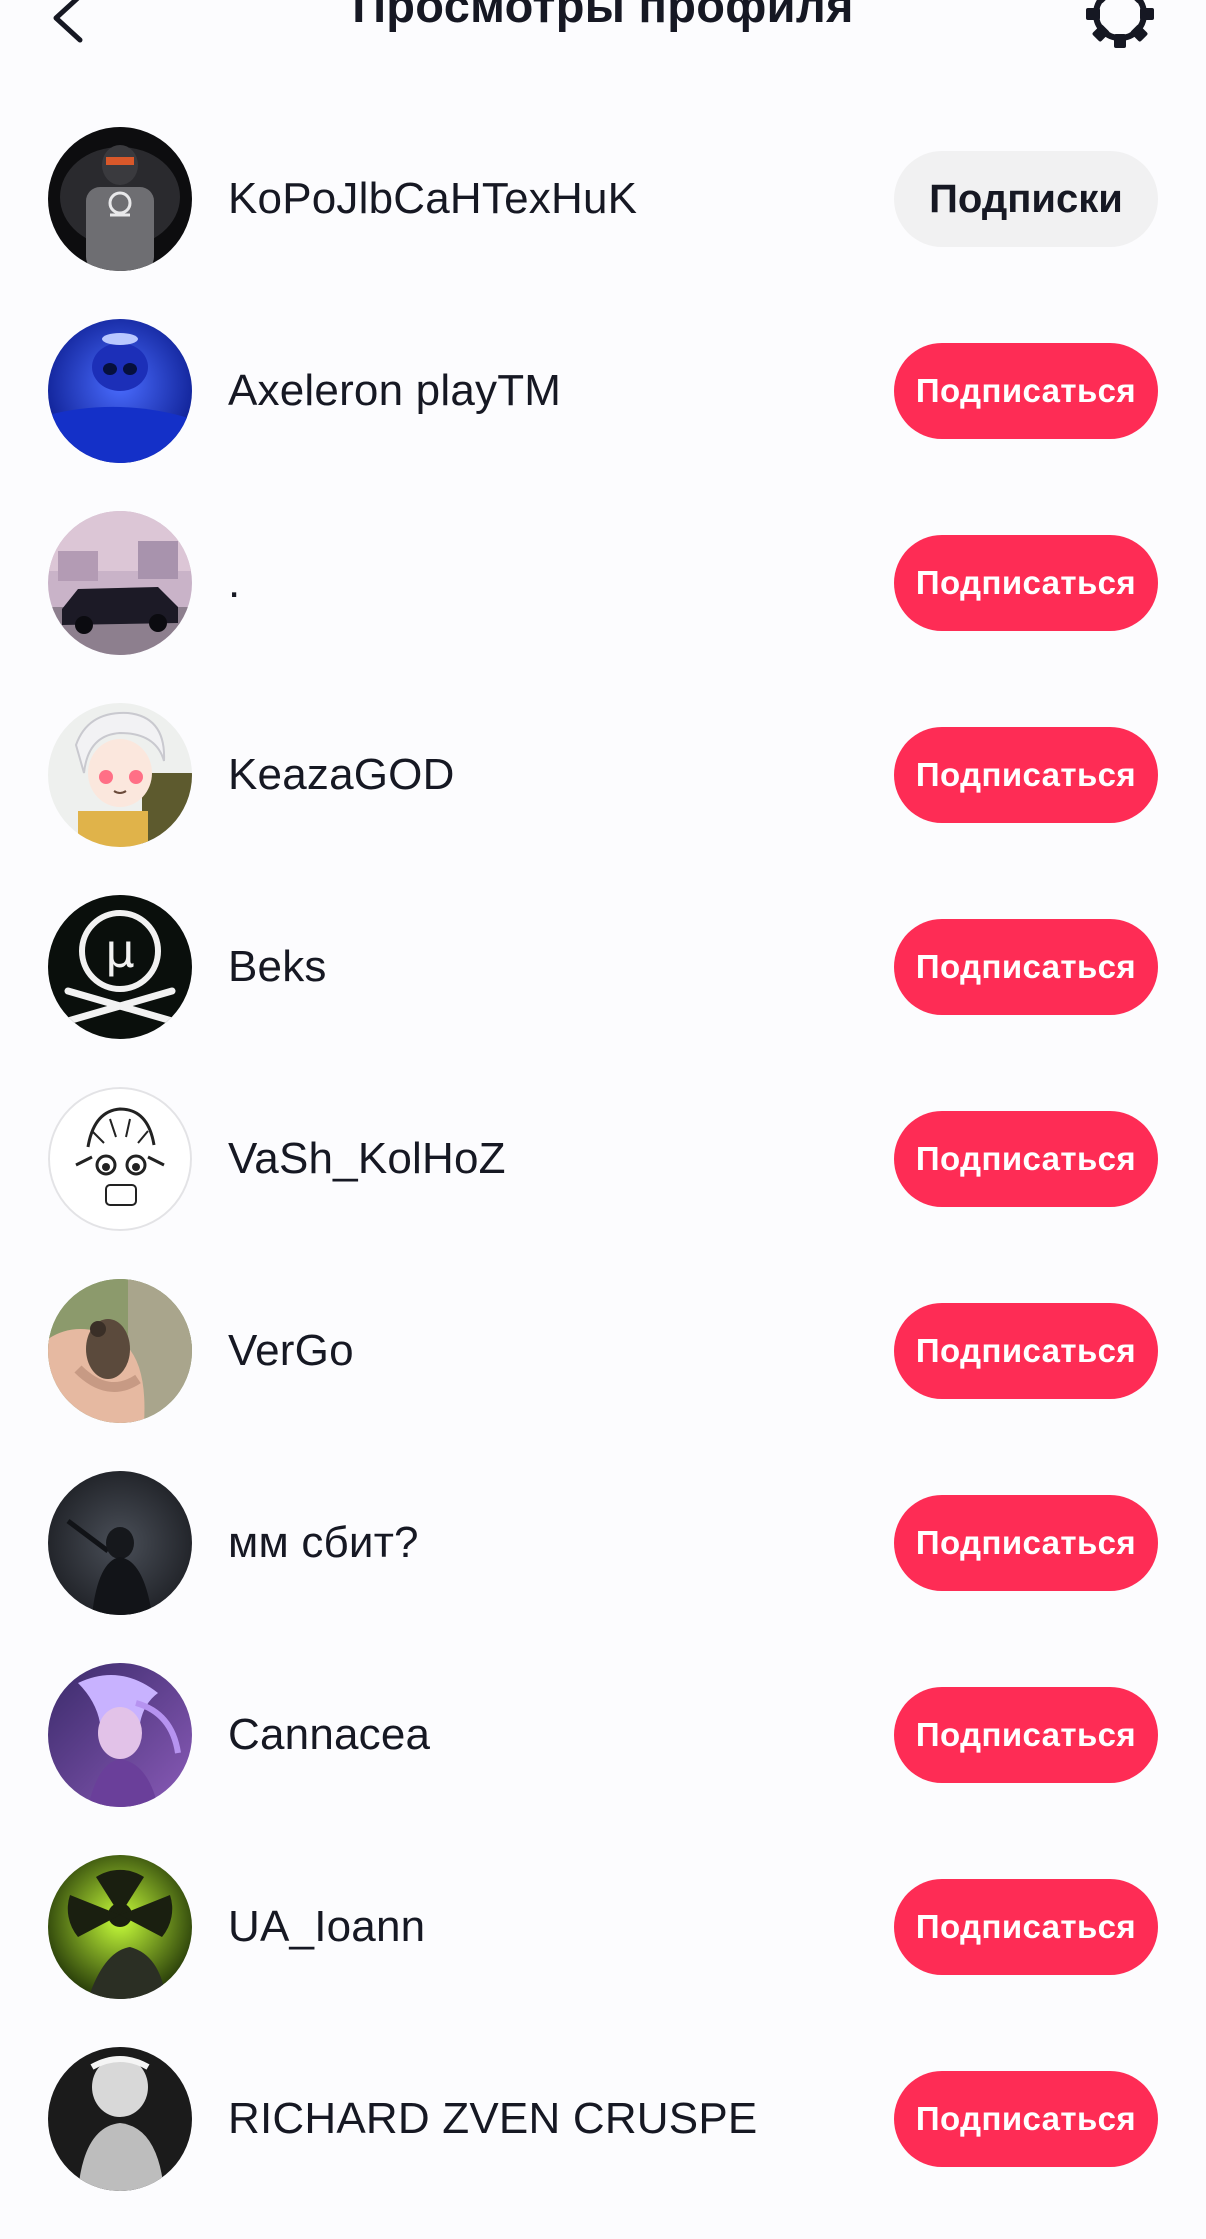 The width and height of the screenshot is (1206, 2239). I want to click on viewer-row: Axeleron playTM Подписаться, so click(603, 415).